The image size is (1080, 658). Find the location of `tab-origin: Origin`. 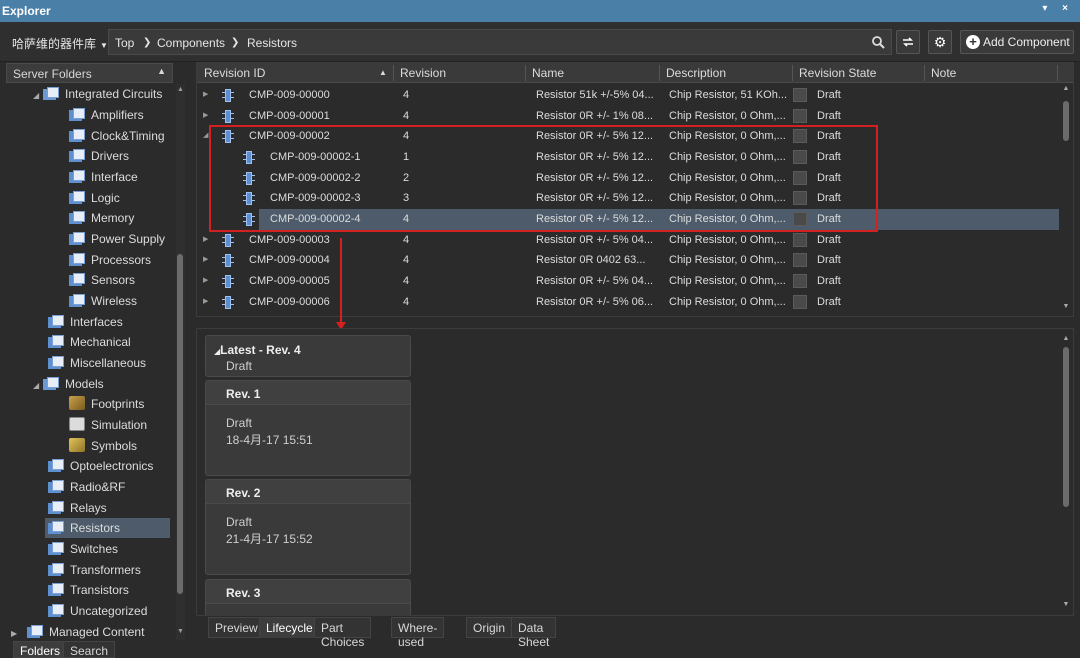

tab-origin: Origin is located at coordinates (489, 627).